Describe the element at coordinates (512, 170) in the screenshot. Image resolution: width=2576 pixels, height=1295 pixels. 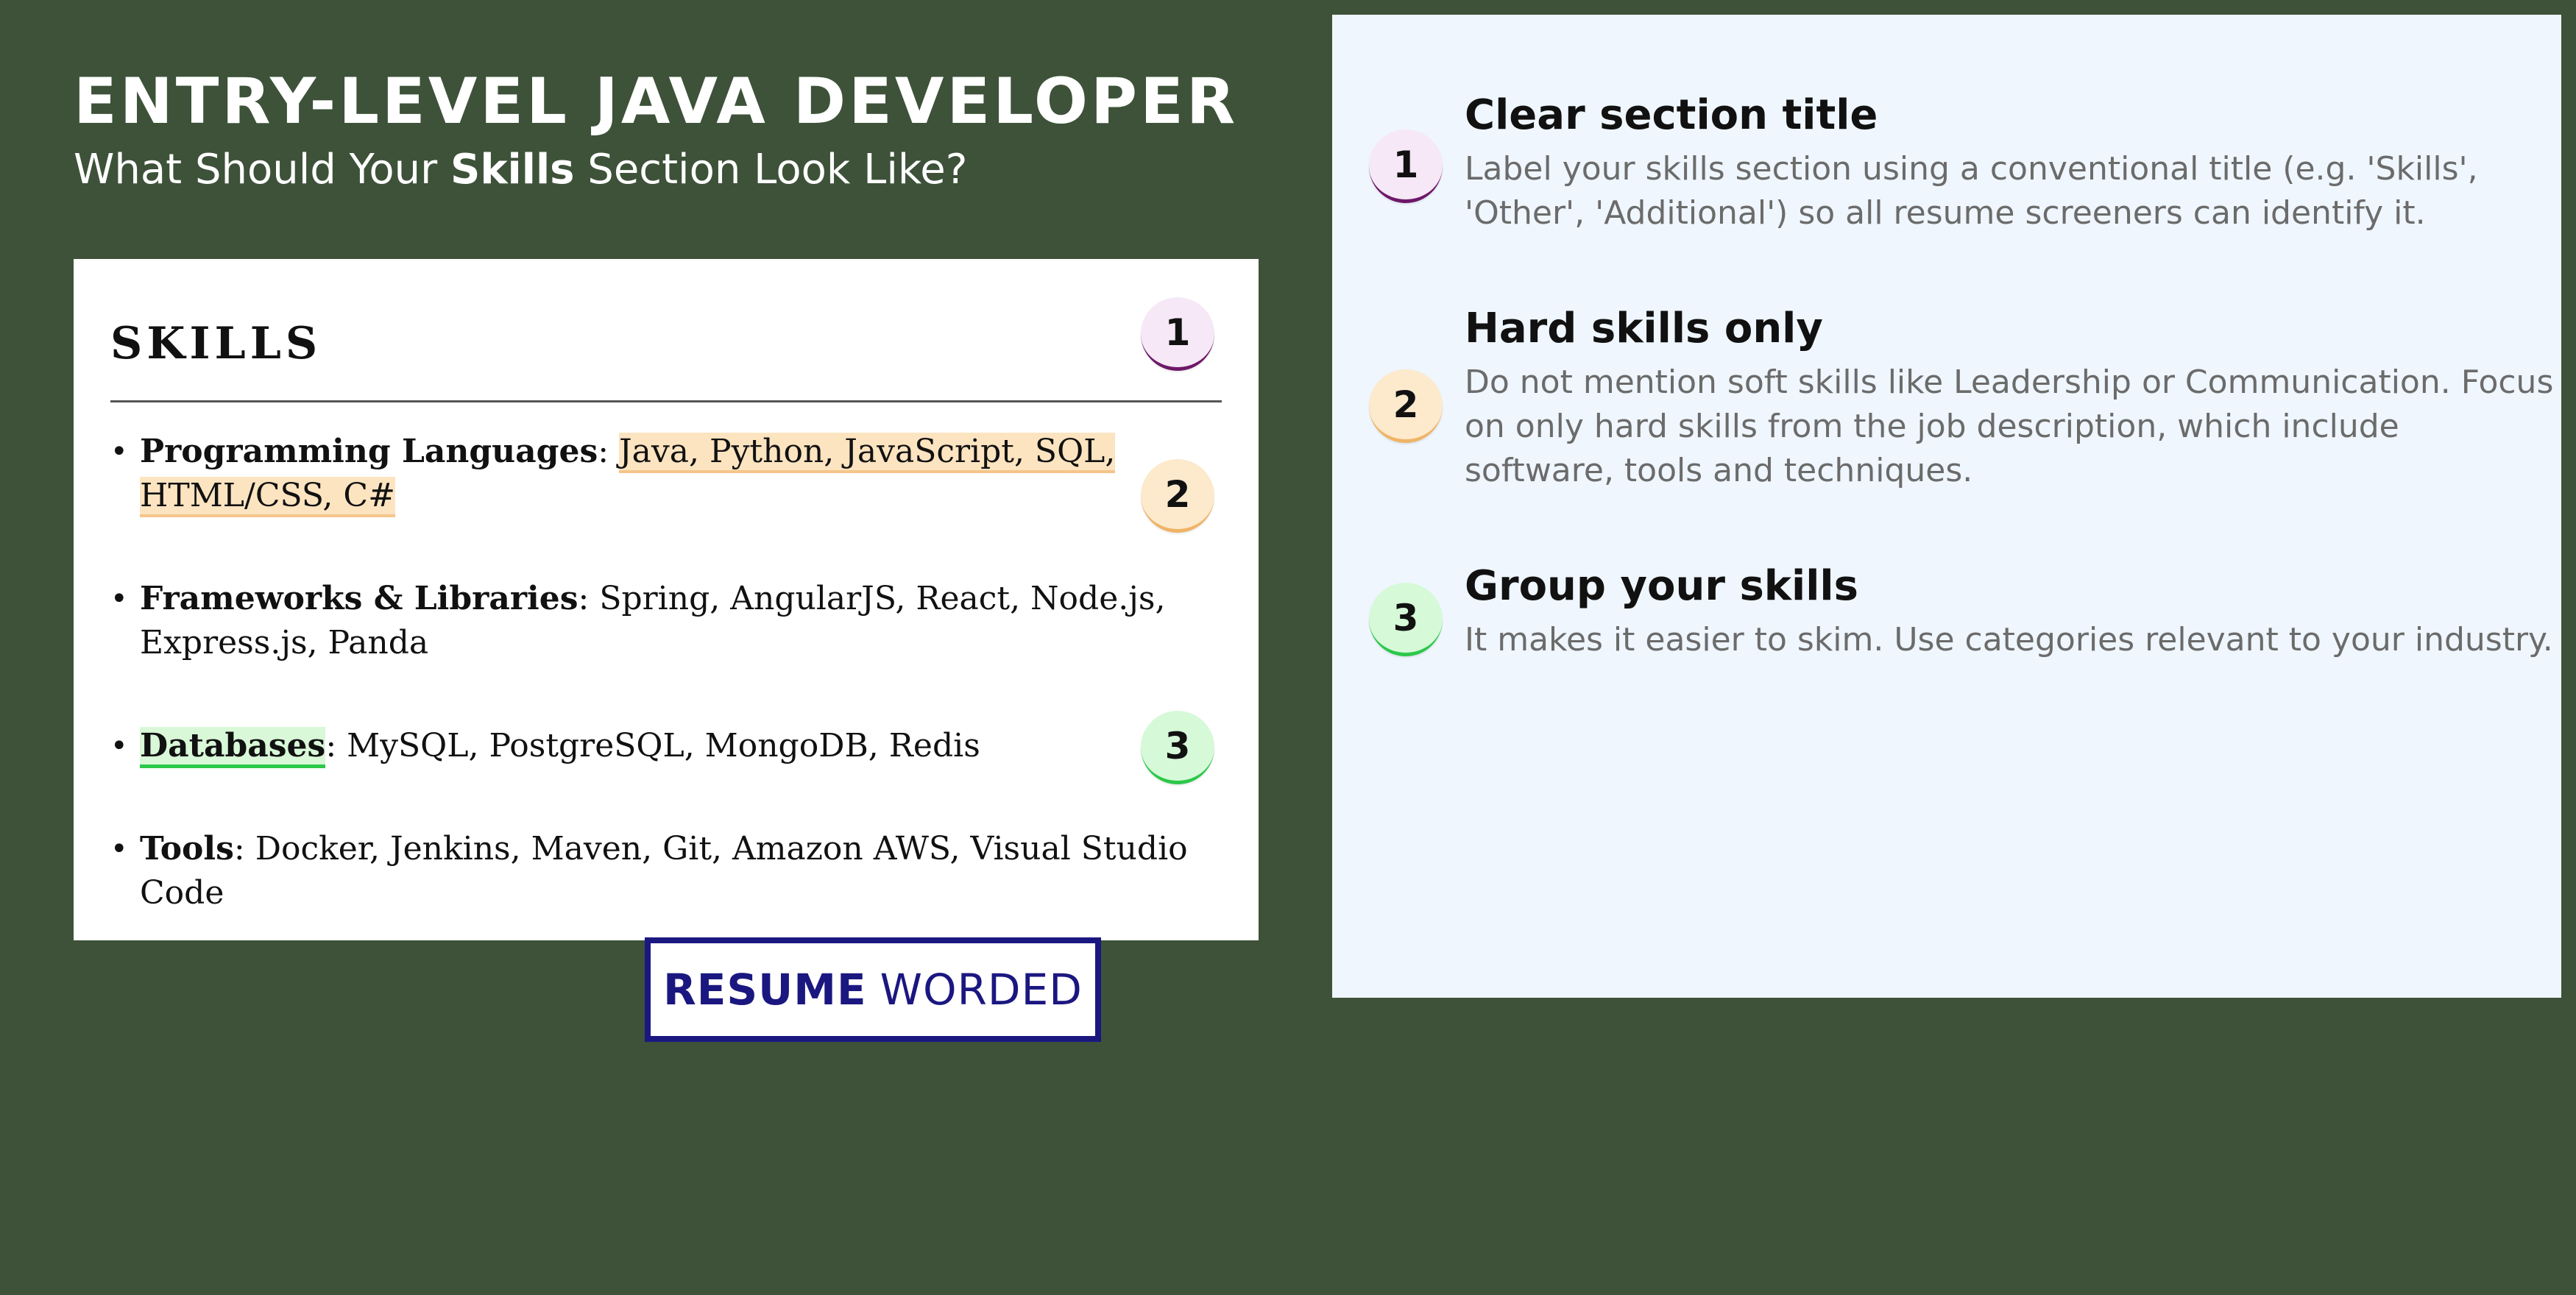
I see `subtitle-bold-word: Skills` at that location.